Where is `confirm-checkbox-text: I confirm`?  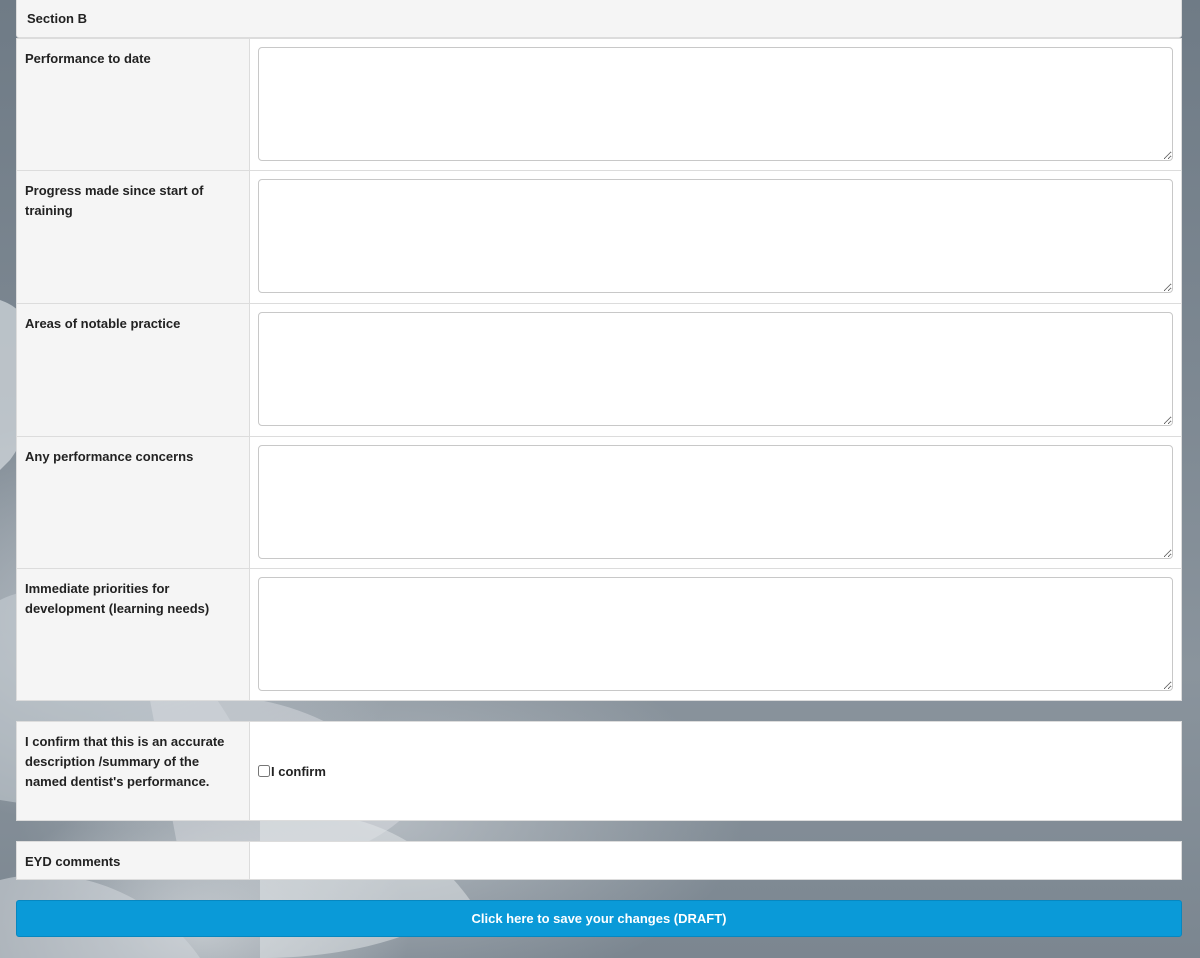 confirm-checkbox-text: I confirm is located at coordinates (298, 771).